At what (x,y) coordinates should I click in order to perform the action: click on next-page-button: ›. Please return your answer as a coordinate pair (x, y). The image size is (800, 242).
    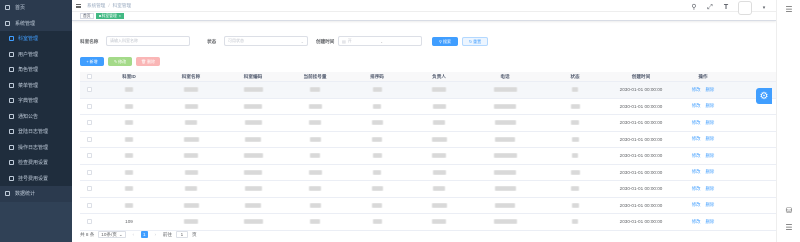
    Looking at the image, I should click on (155, 234).